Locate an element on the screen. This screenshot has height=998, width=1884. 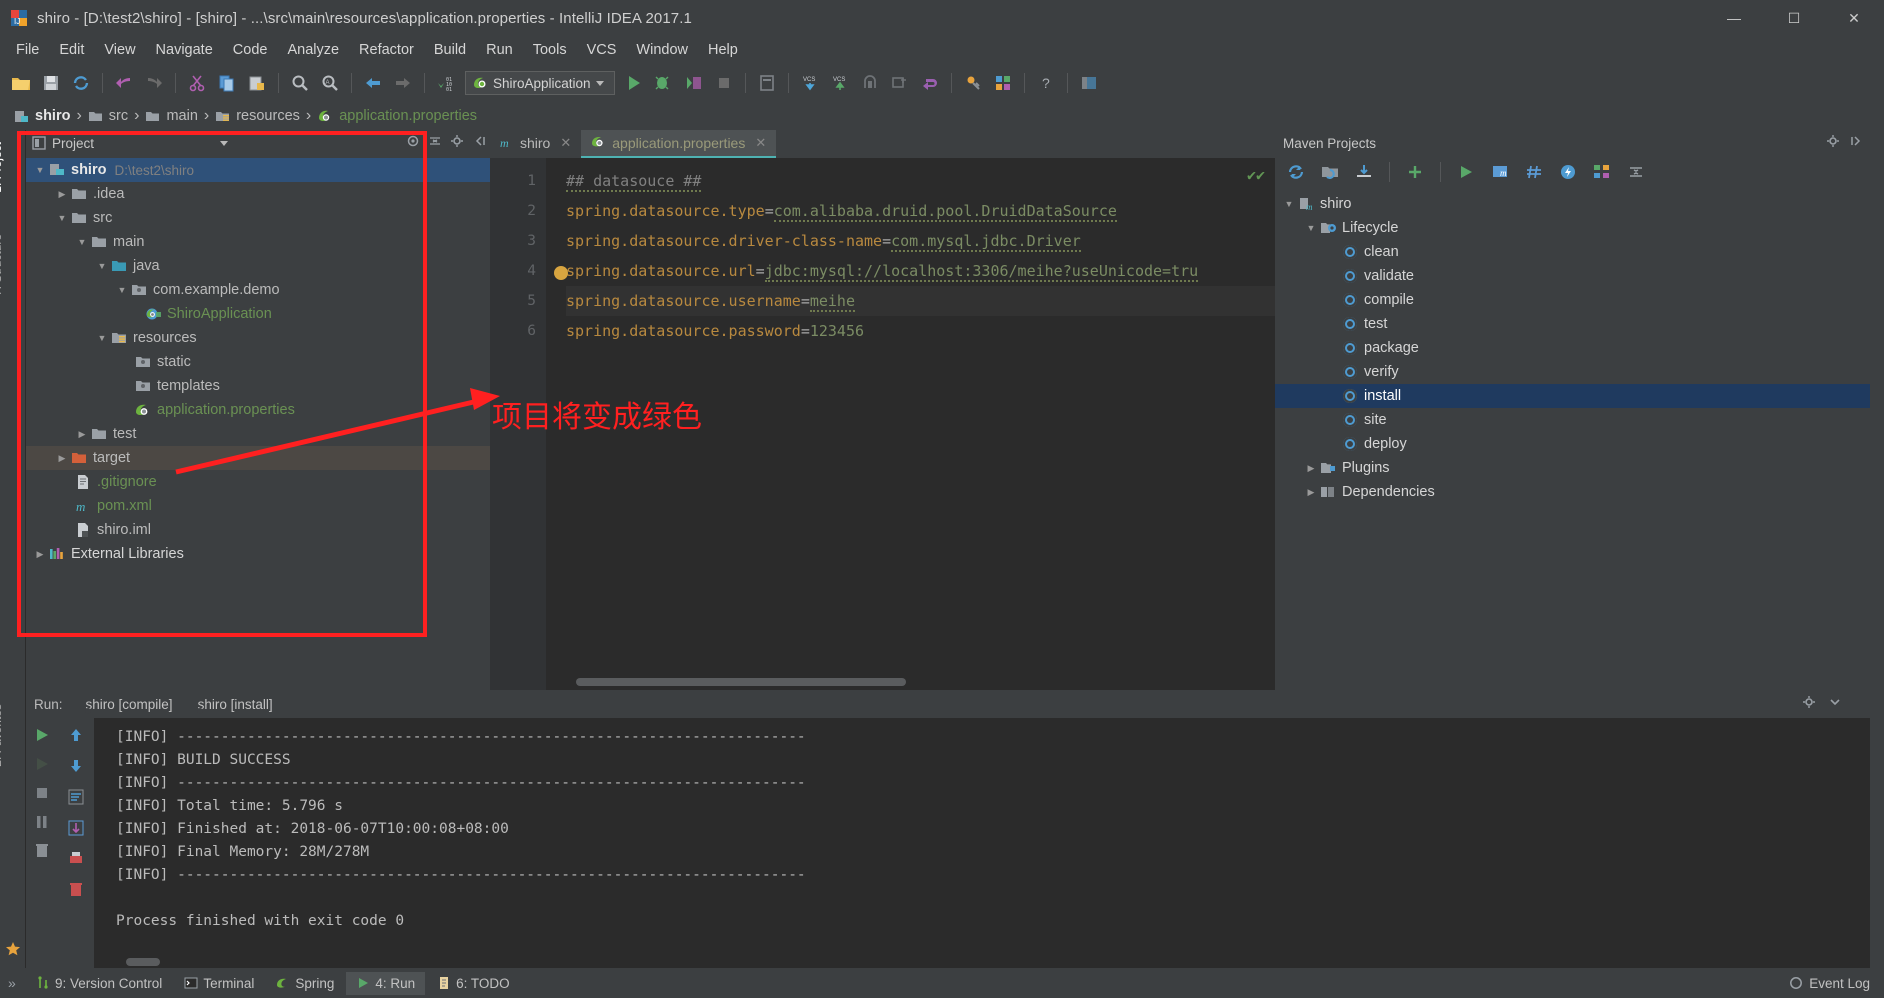
menu-code: Code is located at coordinates (250, 50).